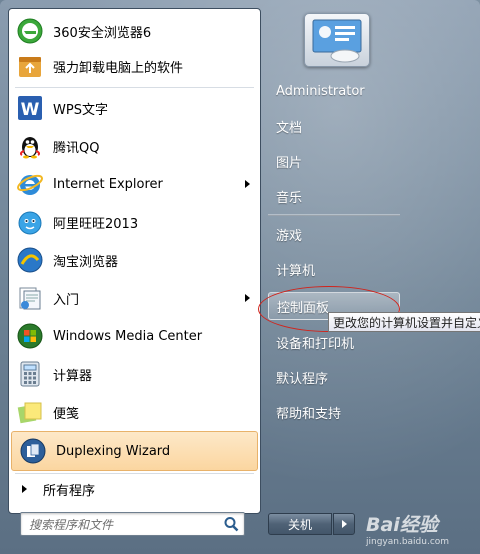  What do you see at coordinates (30, 298) in the screenshot?
I see `getting-started-icon` at bounding box center [30, 298].